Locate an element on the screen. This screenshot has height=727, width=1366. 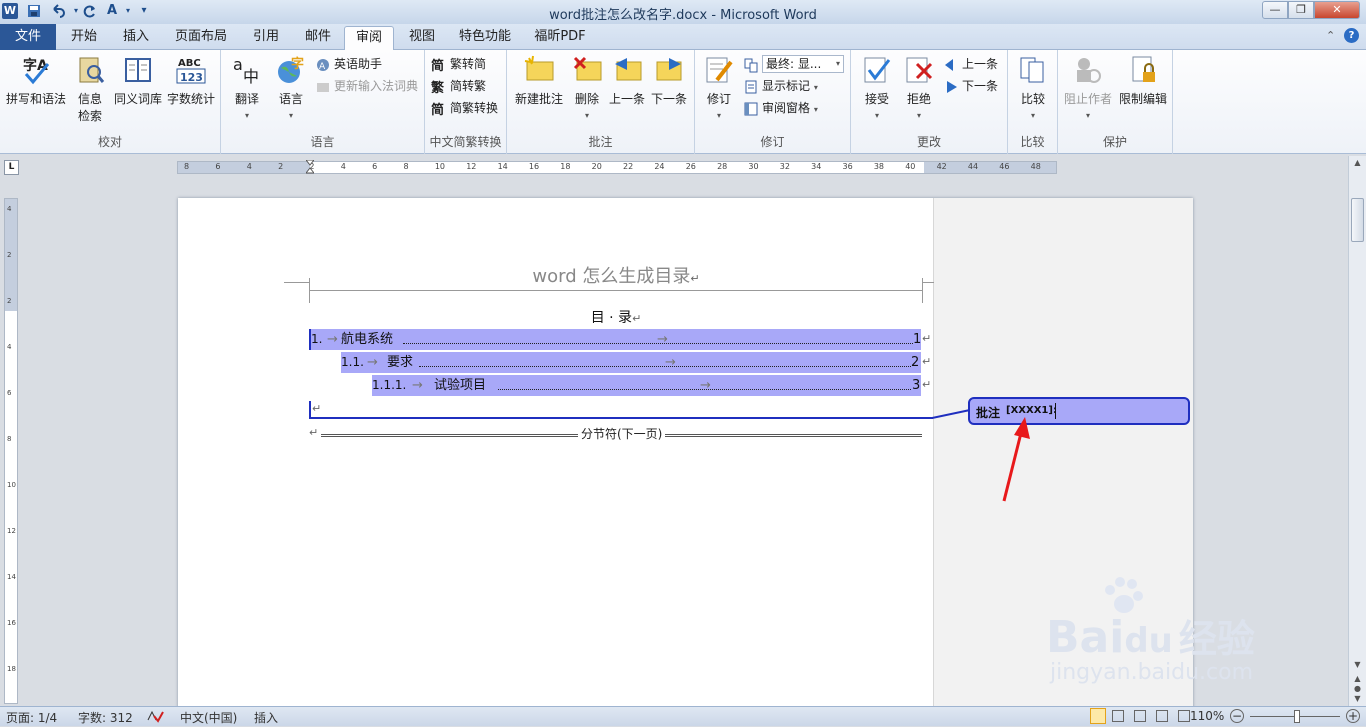
tab-page-layout: 页面布局 is located at coordinates (201, 38).